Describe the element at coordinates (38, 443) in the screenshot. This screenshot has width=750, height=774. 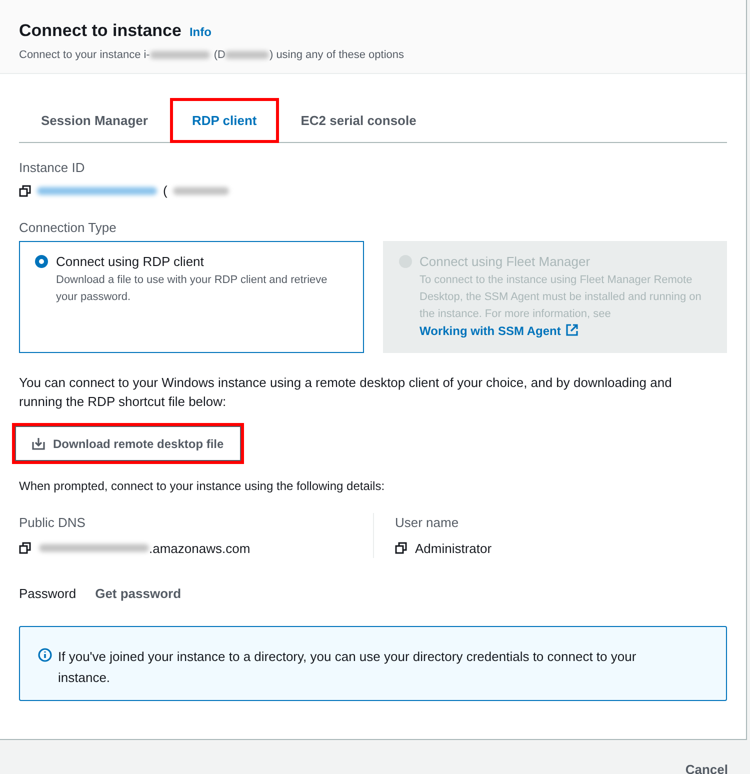
I see `download-icon` at that location.